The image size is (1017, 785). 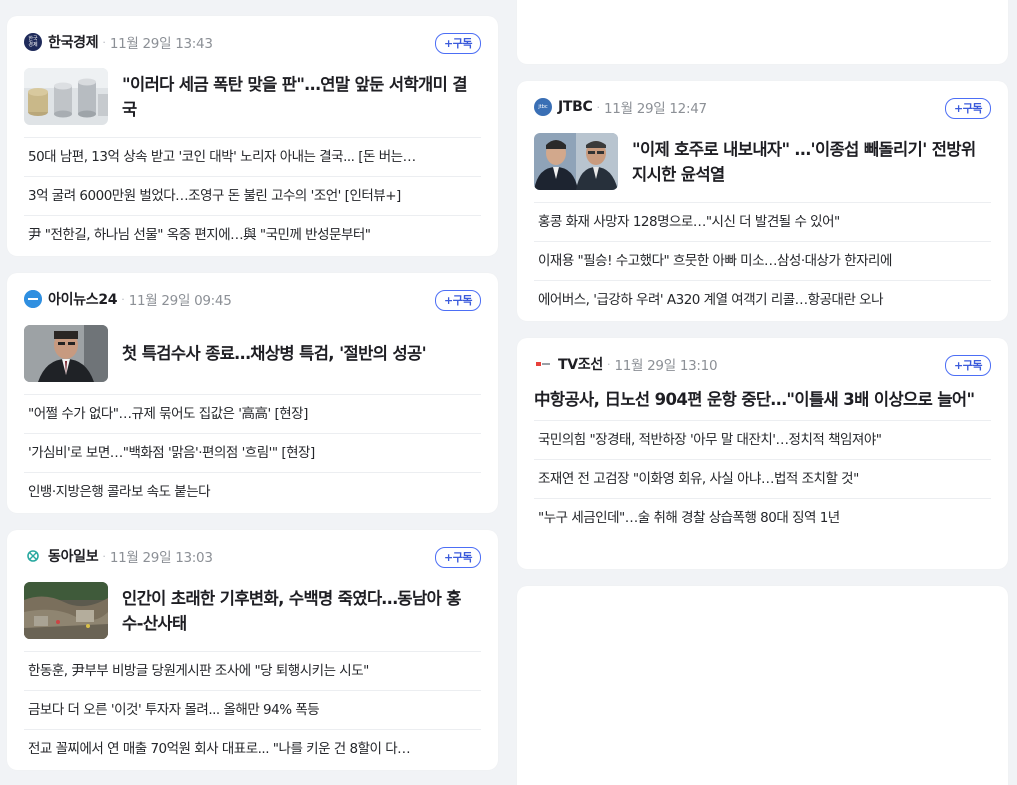 I want to click on press-logo-icon: 한국 경제, so click(x=33, y=42).